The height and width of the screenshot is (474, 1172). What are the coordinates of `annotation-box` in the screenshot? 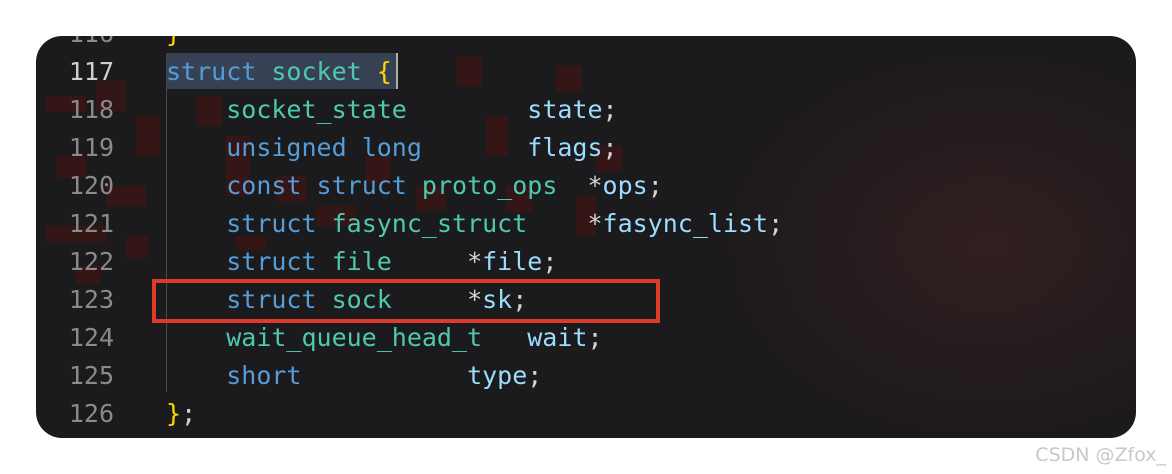 It's located at (406, 301).